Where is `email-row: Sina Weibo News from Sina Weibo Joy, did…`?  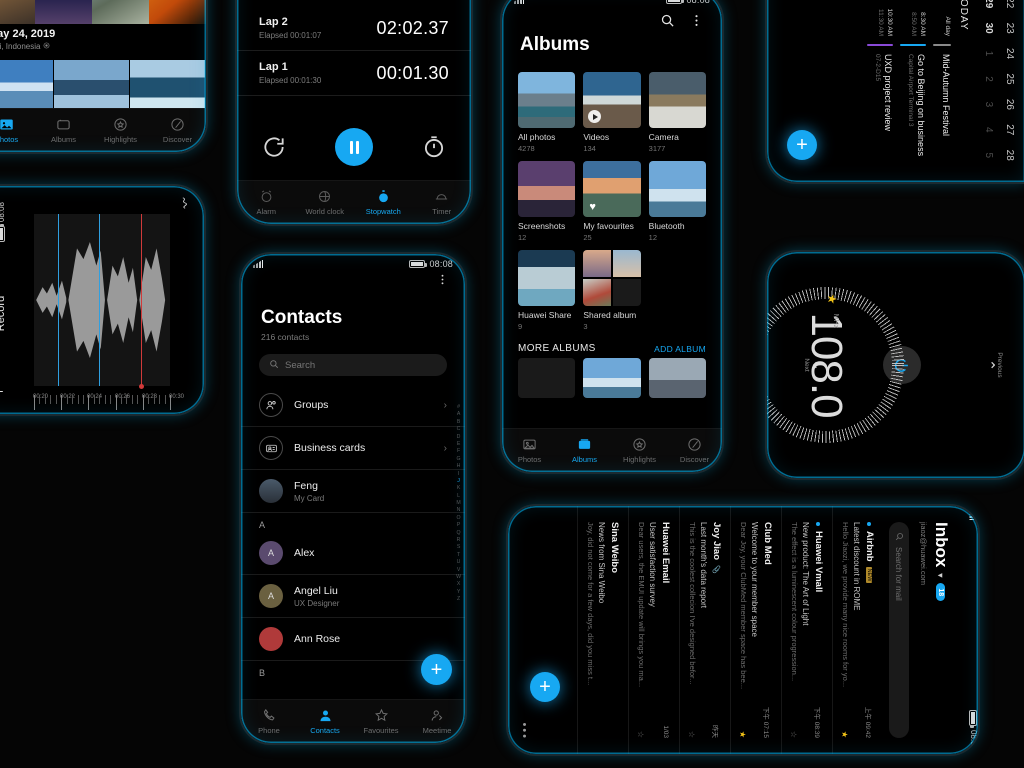 email-row: Sina Weibo News from Sina Weibo Joy, did… is located at coordinates (602, 630).